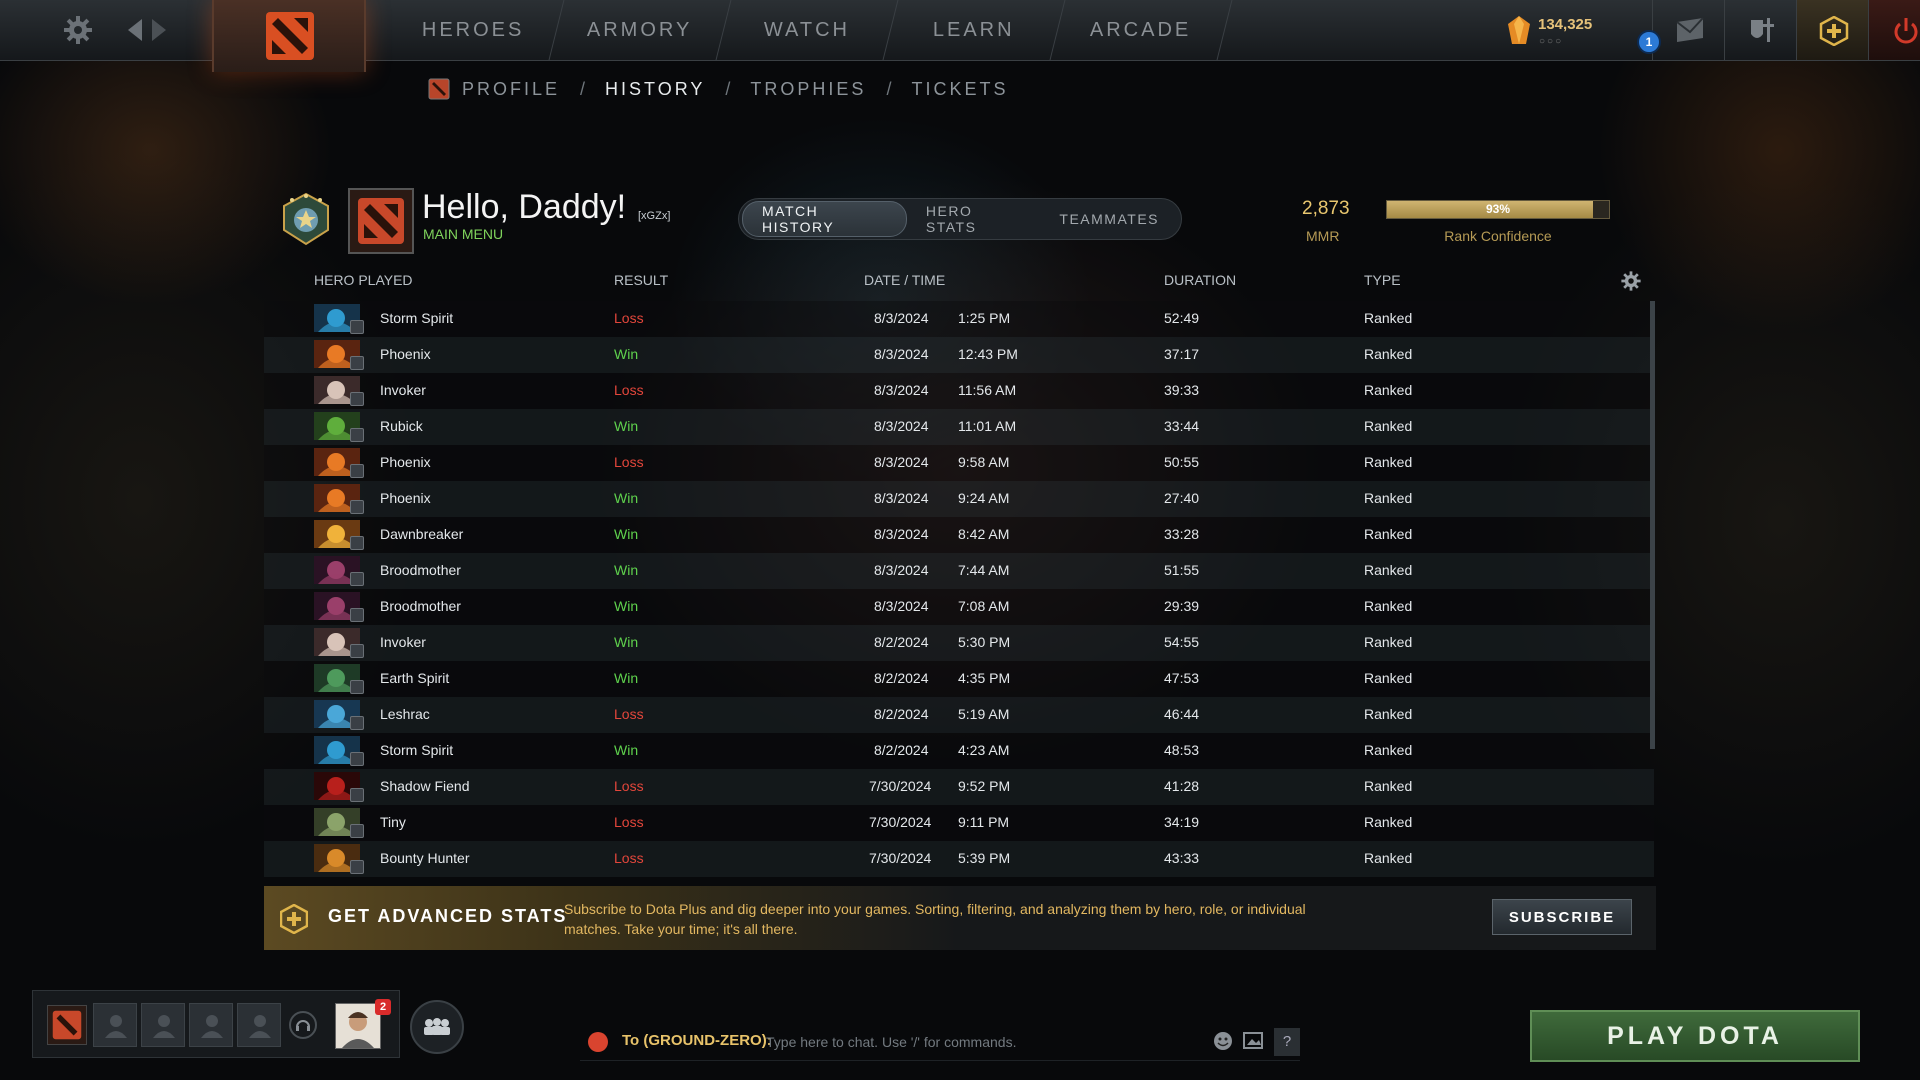 The image size is (1920, 1080). I want to click on nav-heroes: HEROES, so click(473, 30).